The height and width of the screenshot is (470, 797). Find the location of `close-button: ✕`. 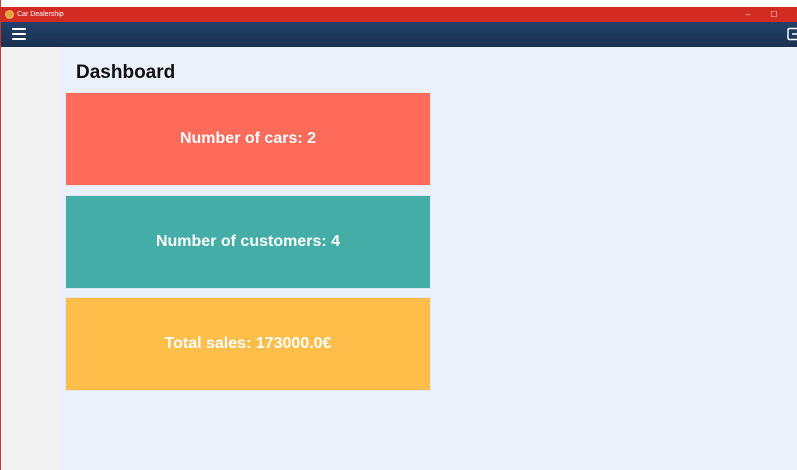

close-button: ✕ is located at coordinates (793, 14).